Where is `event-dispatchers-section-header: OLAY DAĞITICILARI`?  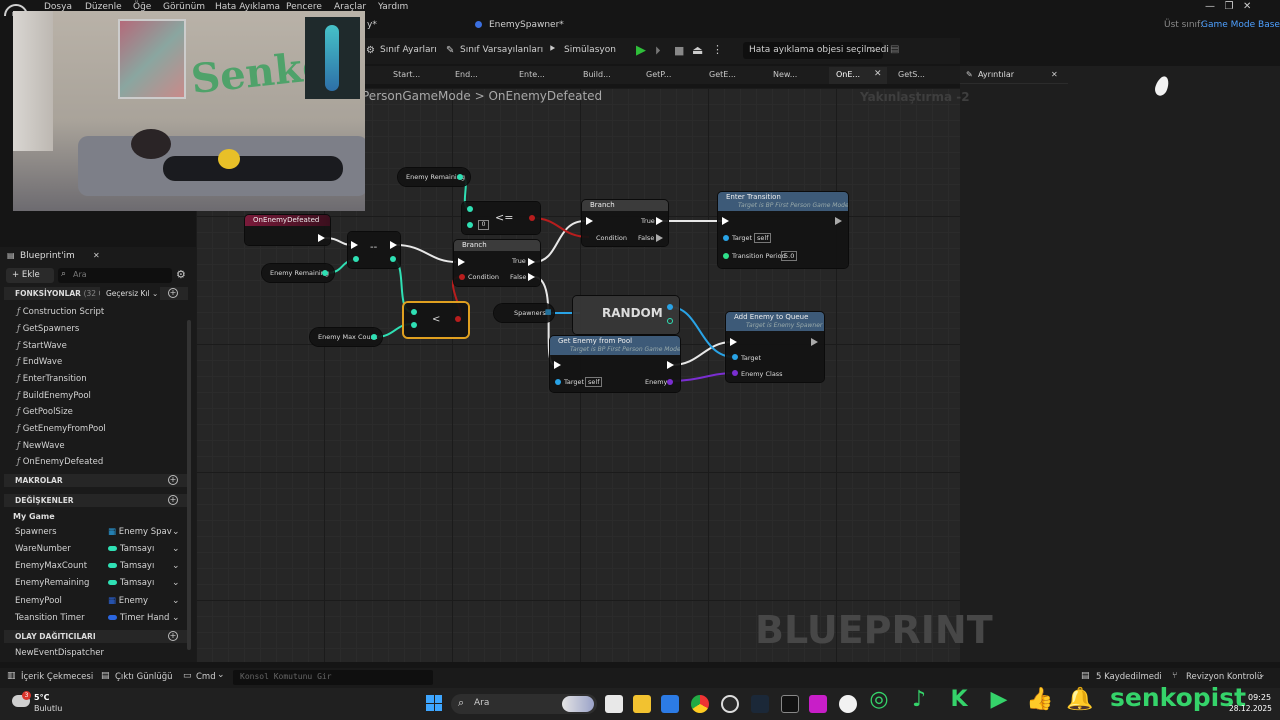
event-dispatchers-section-header: OLAY DAĞITICILARI is located at coordinates (96, 636).